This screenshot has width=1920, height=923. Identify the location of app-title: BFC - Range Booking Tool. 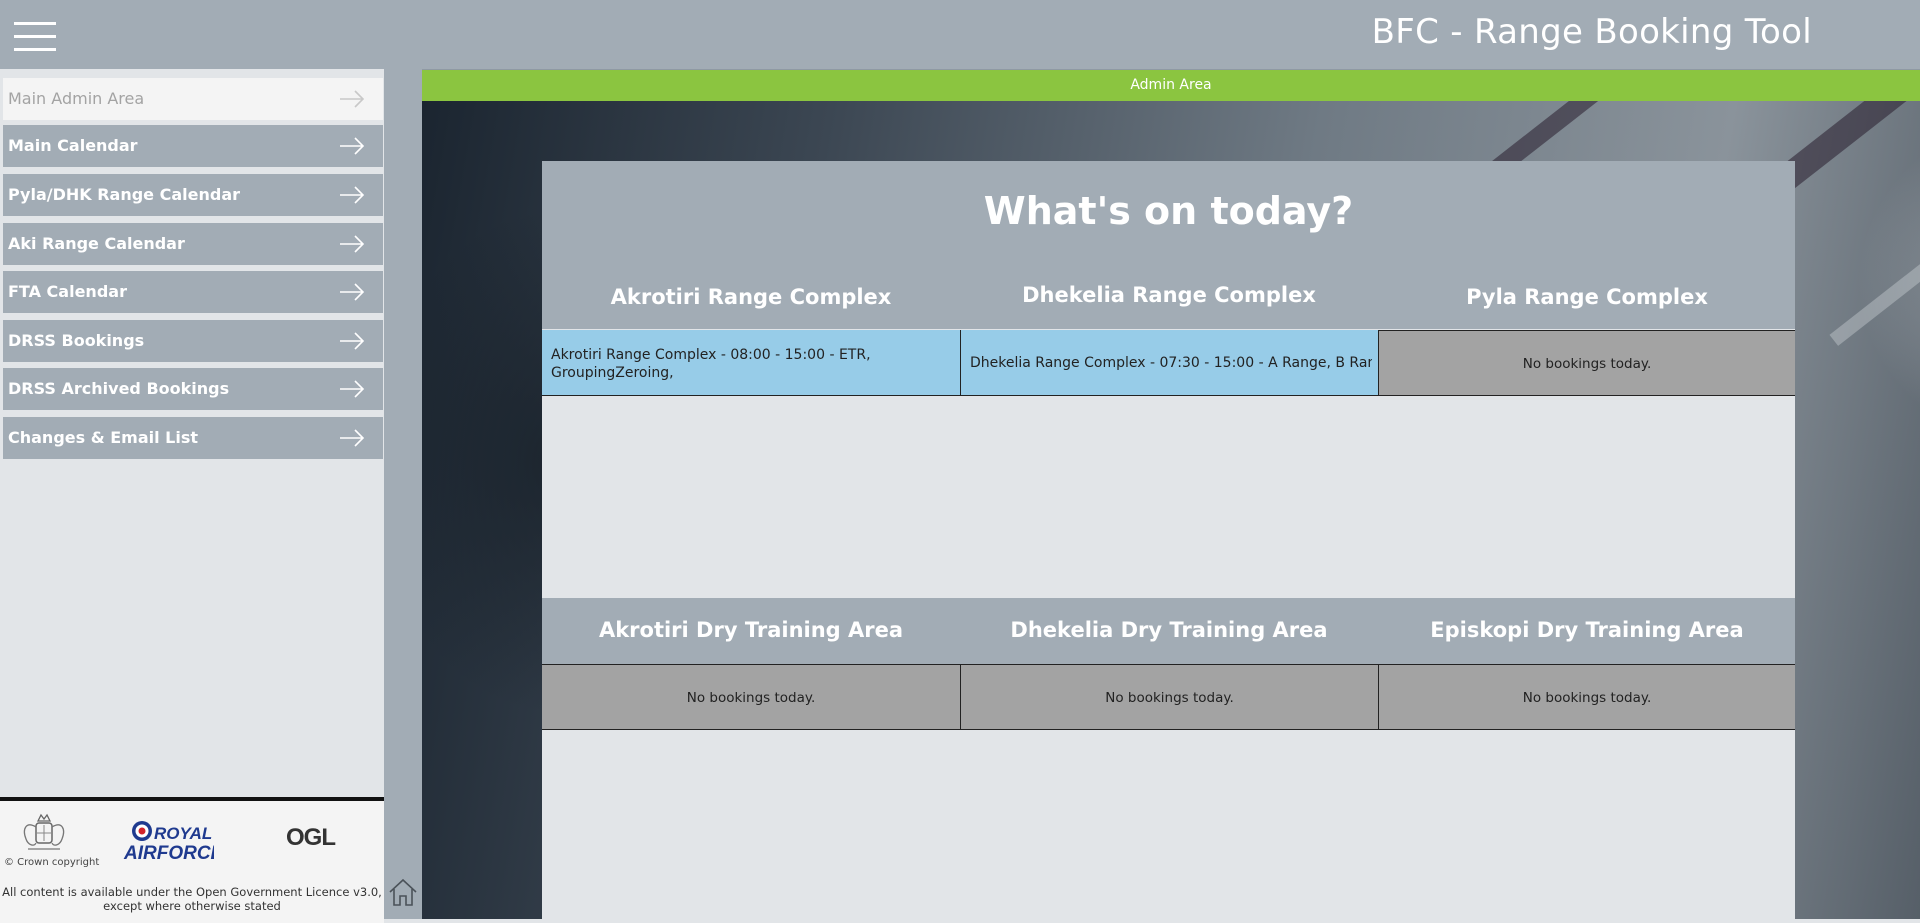
(1591, 32).